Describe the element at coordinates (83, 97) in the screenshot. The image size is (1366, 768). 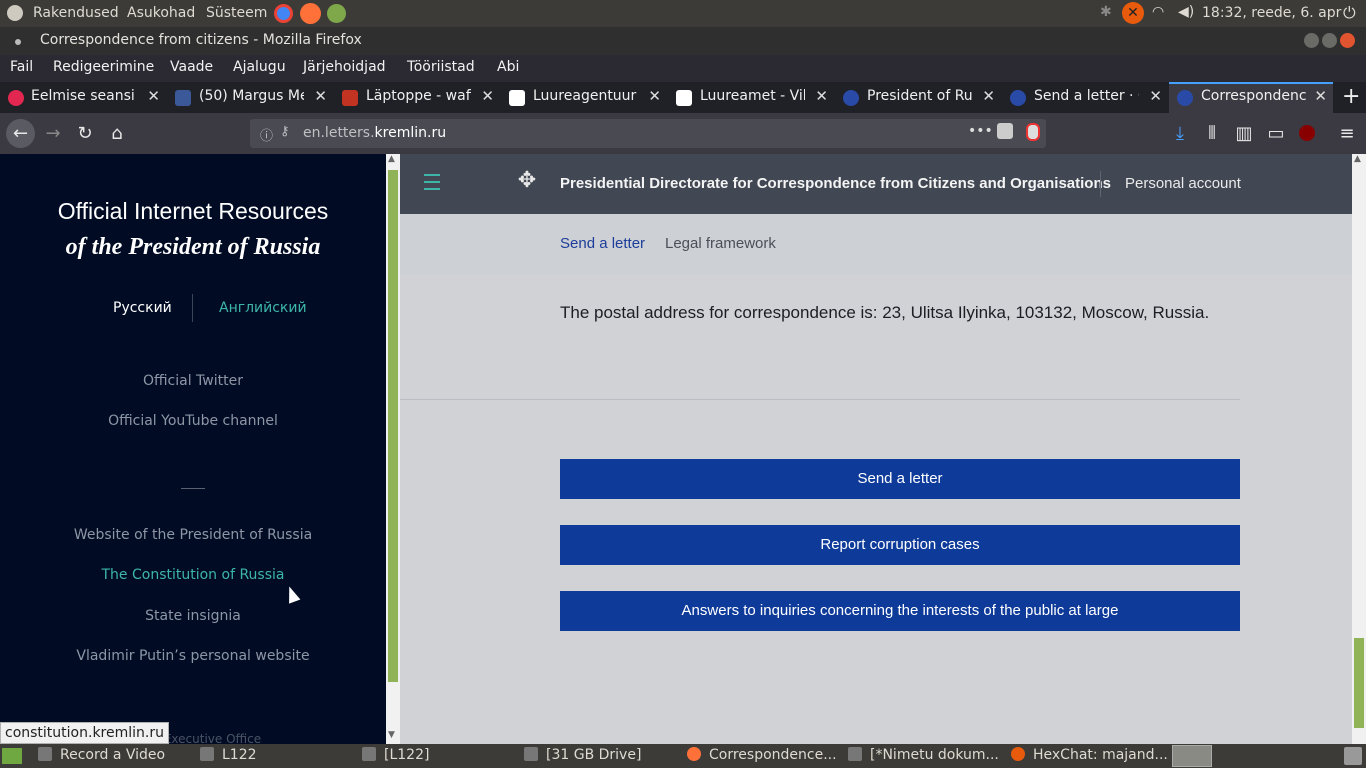
I see `tab-session-restore: Eelmise seansi t ✕` at that location.